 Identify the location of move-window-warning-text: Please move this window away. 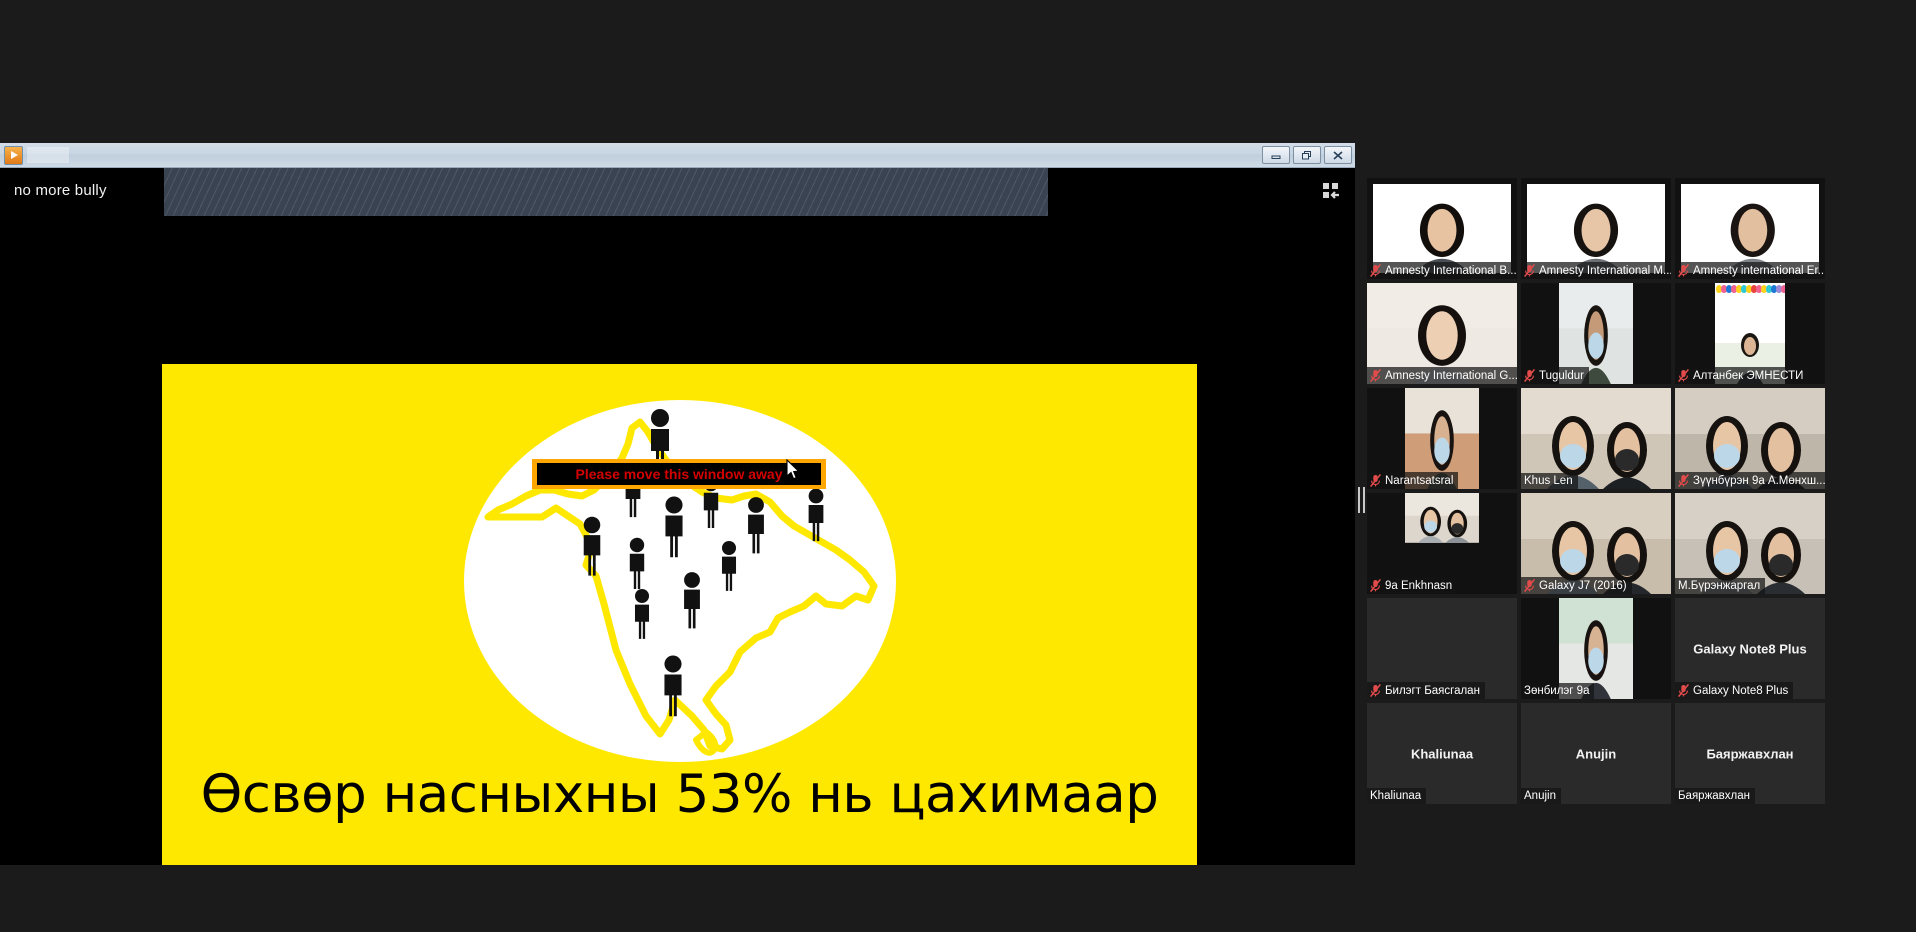
(679, 474).